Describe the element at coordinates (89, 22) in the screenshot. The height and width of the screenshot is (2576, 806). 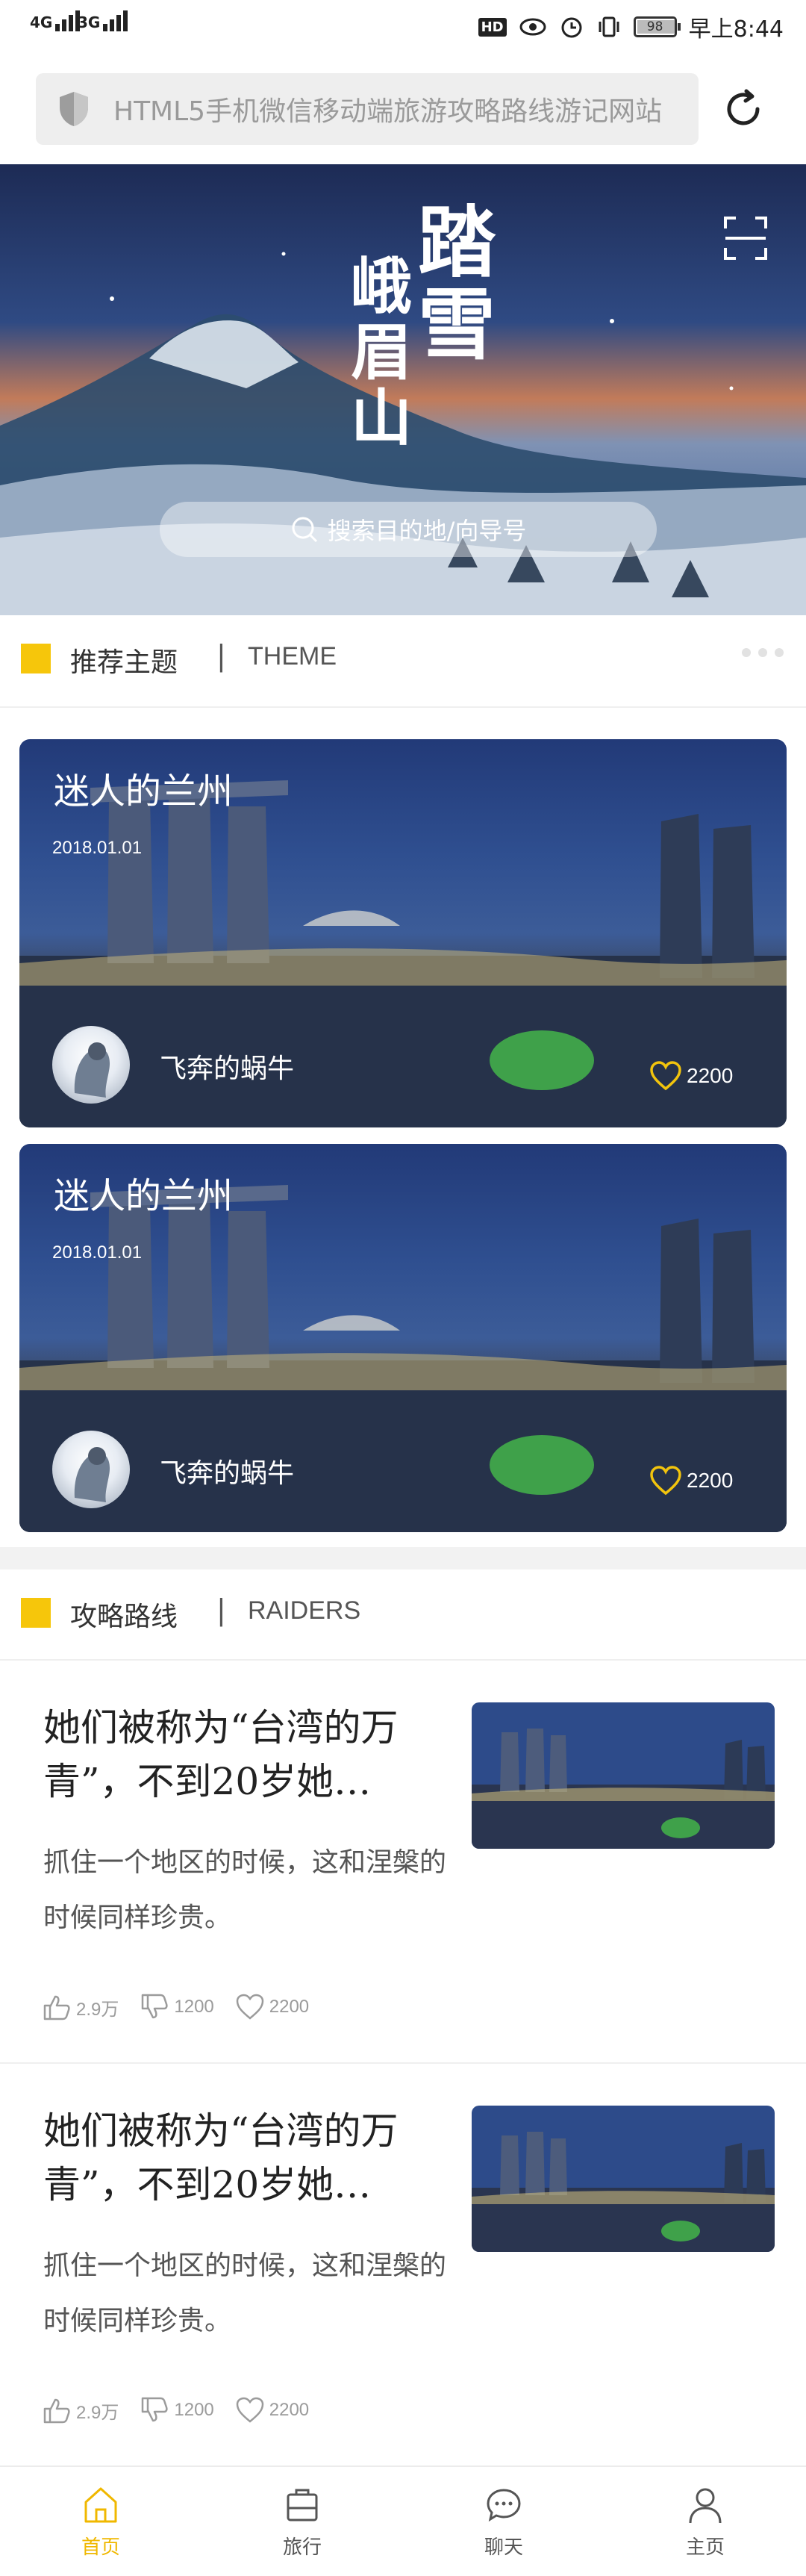
I see `network-type-label-2: 3G` at that location.